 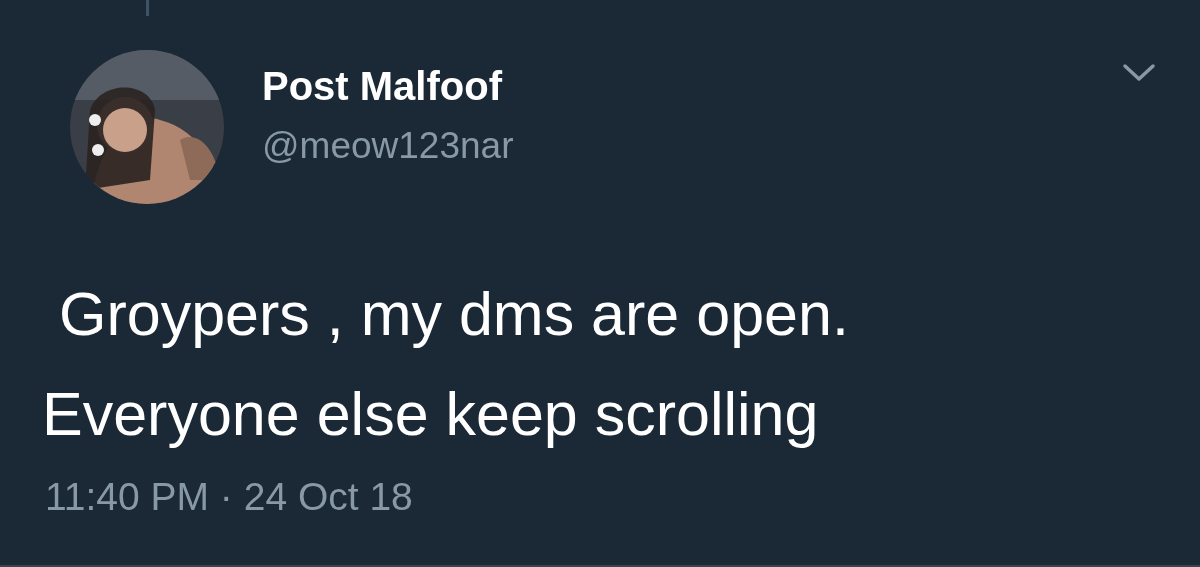 I want to click on author-name: Post Malfoof, so click(x=388, y=86).